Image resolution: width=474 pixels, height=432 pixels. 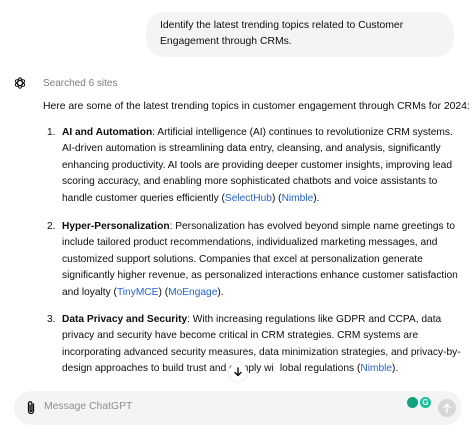 What do you see at coordinates (248, 198) in the screenshot?
I see `source-link-selecthub: SelectHub` at bounding box center [248, 198].